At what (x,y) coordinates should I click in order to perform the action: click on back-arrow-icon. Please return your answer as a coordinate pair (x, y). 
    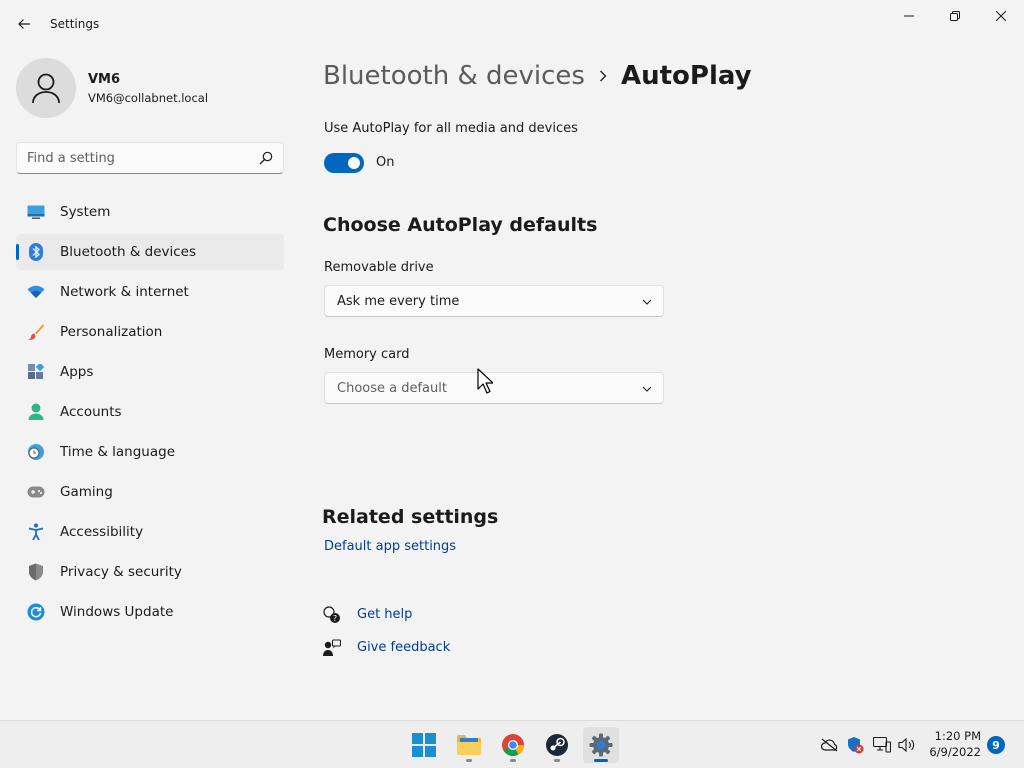
    Looking at the image, I should click on (24, 24).